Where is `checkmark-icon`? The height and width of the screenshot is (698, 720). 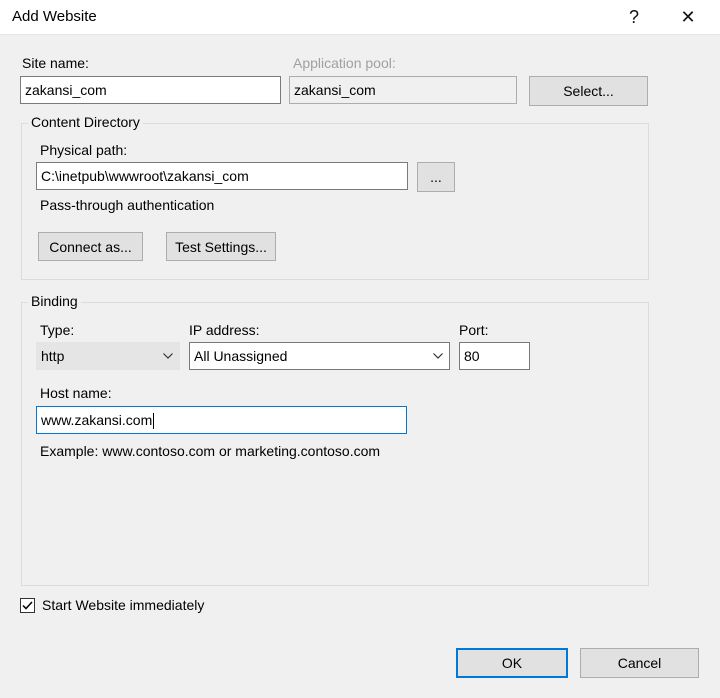
checkmark-icon is located at coordinates (27, 605).